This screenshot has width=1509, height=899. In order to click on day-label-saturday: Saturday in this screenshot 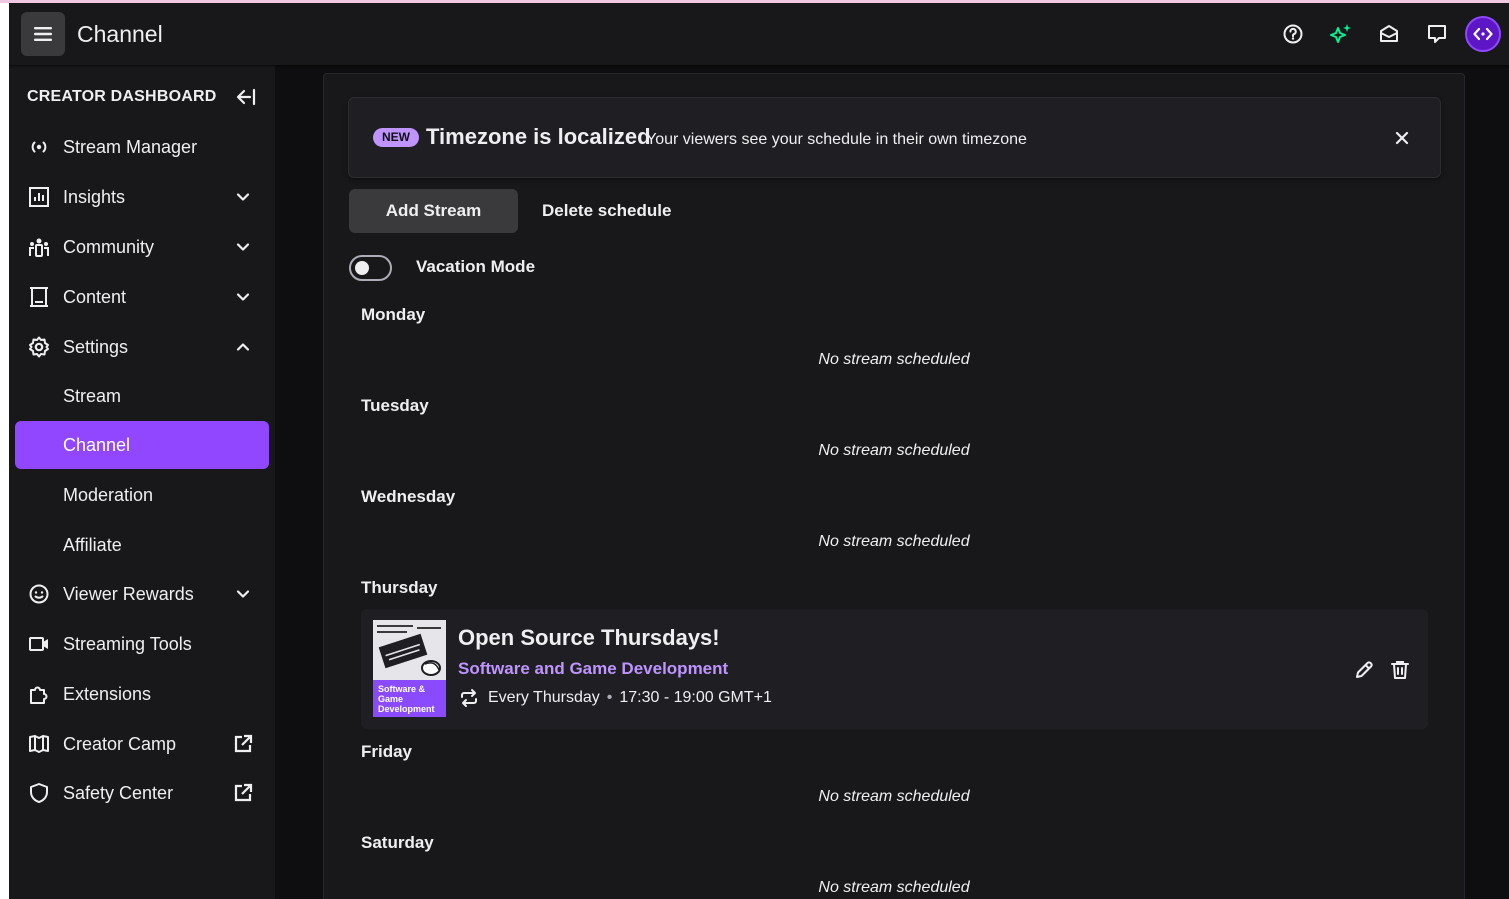, I will do `click(397, 842)`.